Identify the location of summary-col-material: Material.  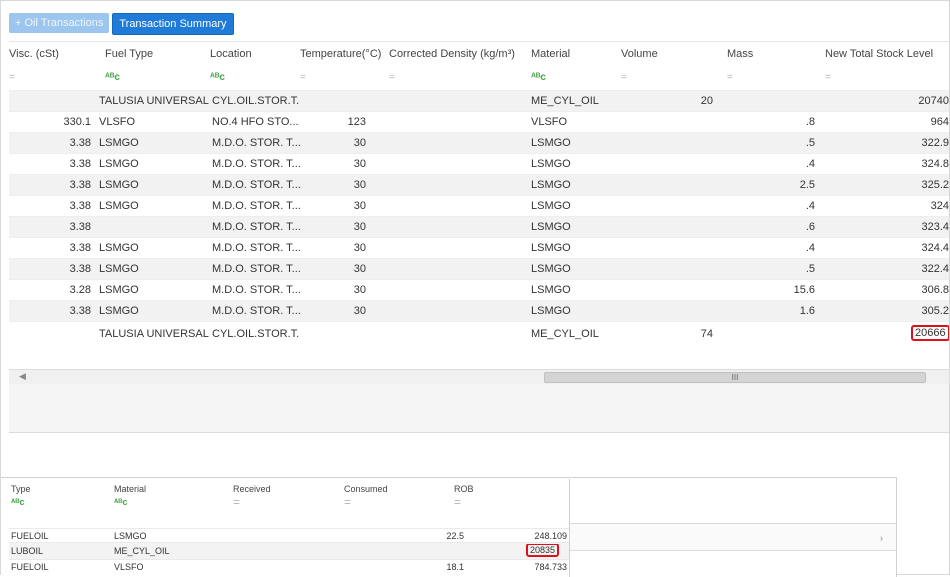
(159, 489).